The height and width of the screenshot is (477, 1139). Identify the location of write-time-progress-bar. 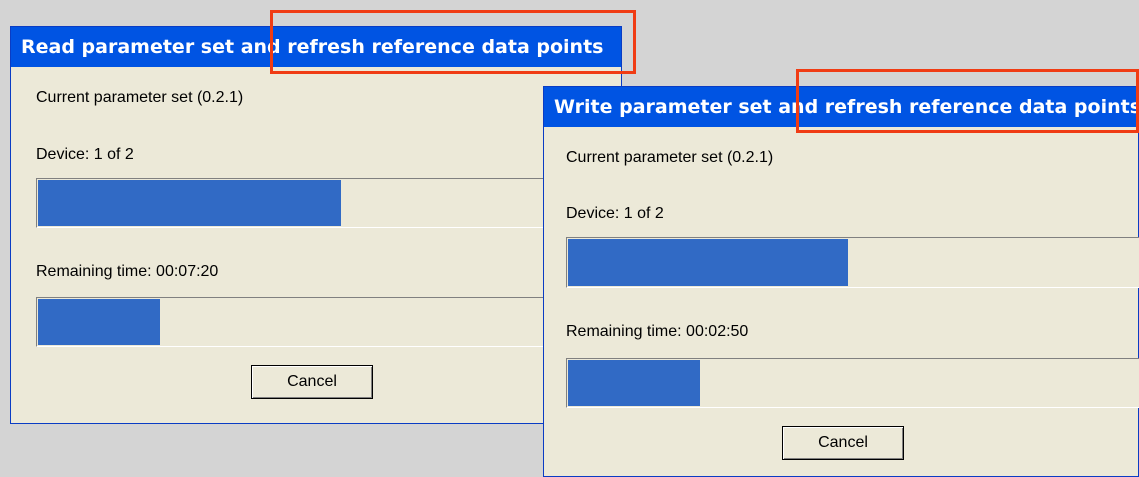
(852, 383).